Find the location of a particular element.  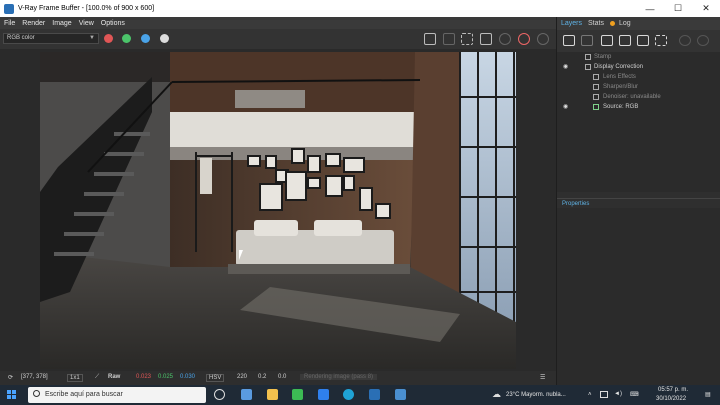

load-layers-icon is located at coordinates (625, 40).